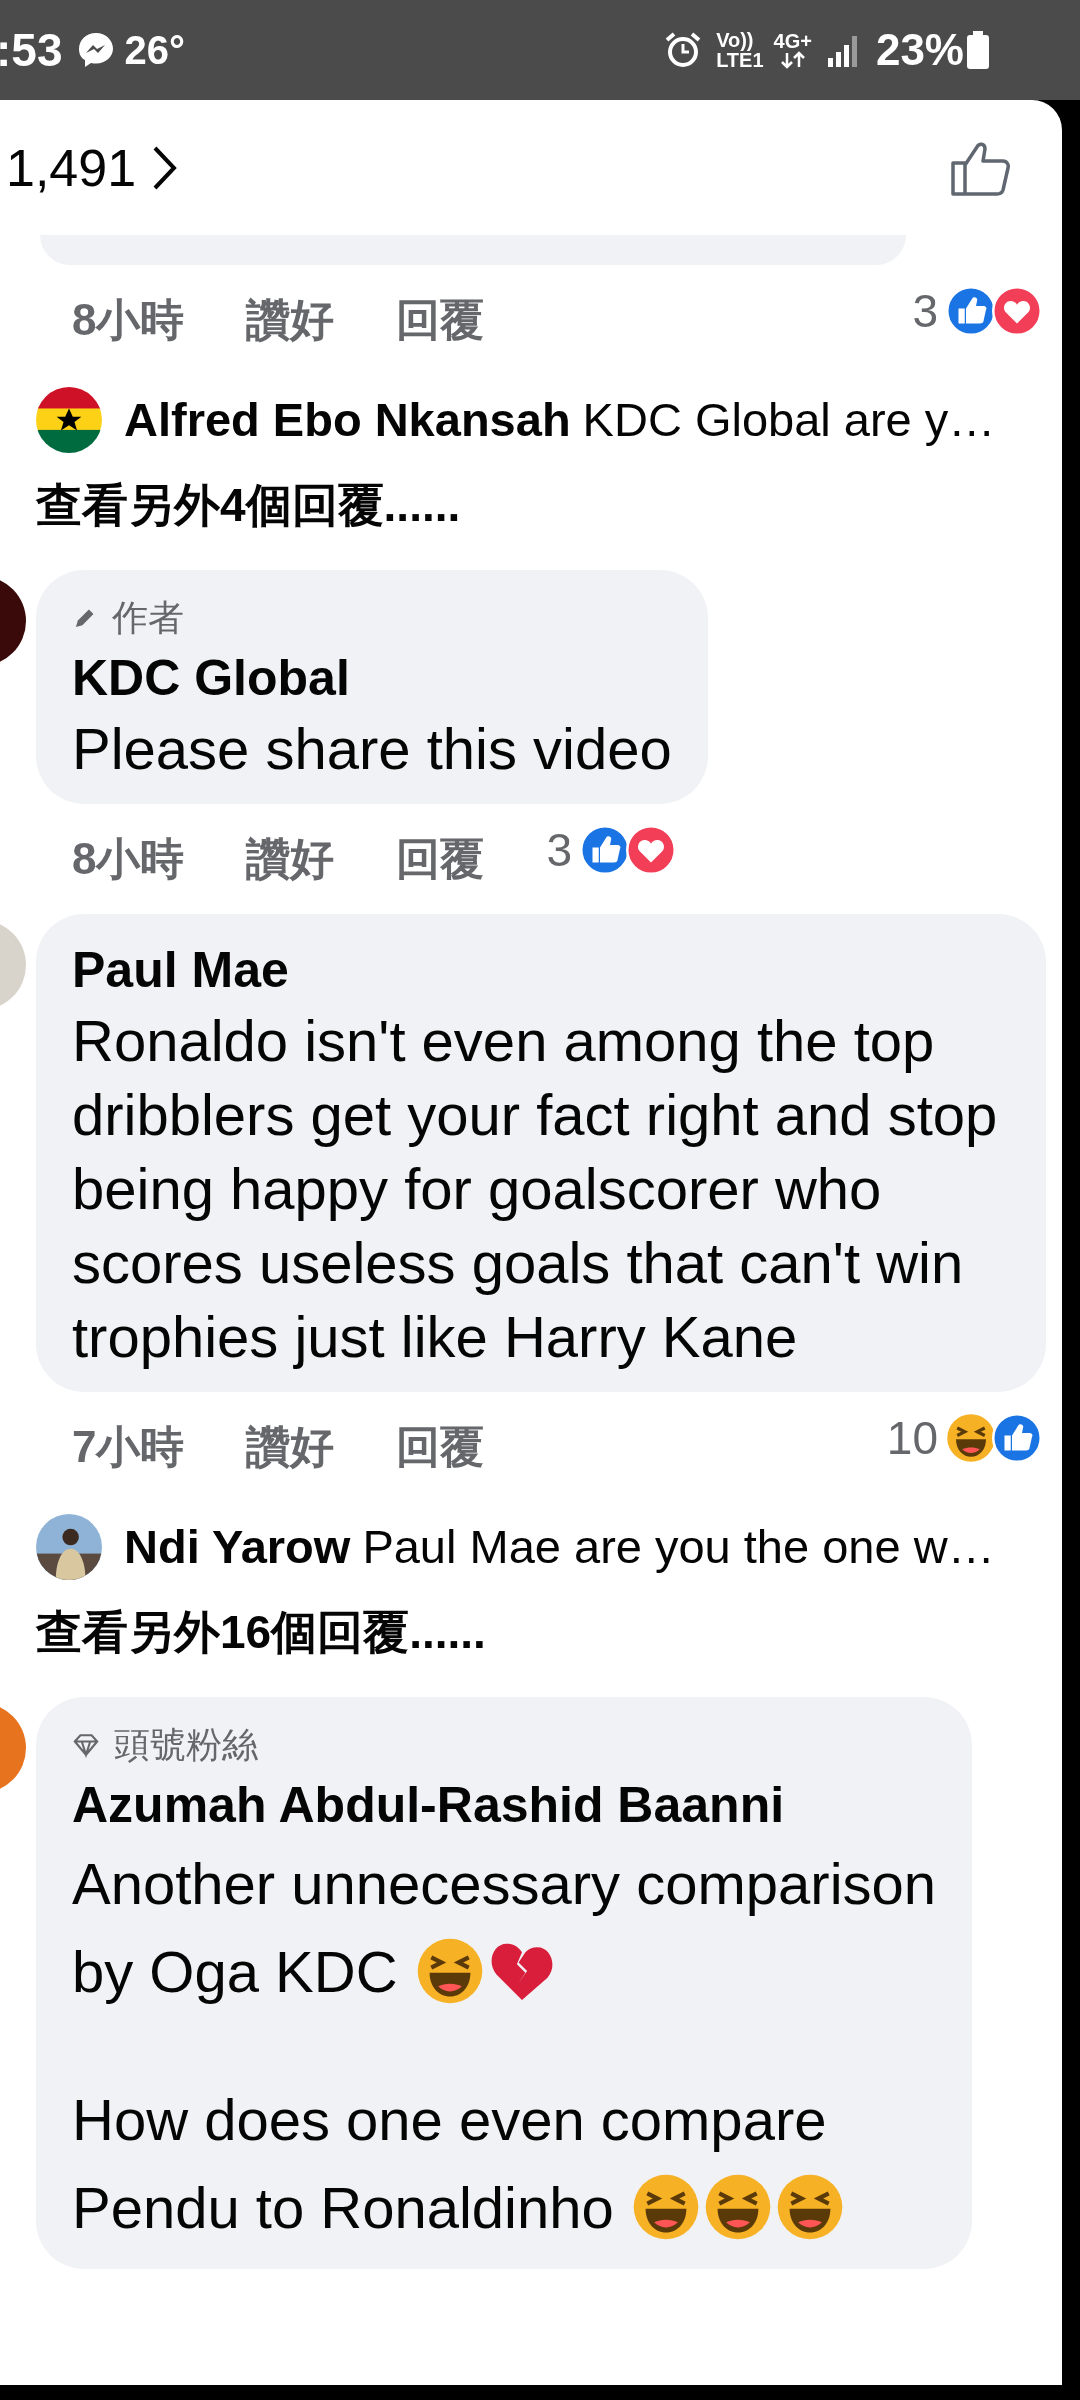  What do you see at coordinates (235, 1971) in the screenshot?
I see `comment-text: by Oga KDC` at bounding box center [235, 1971].